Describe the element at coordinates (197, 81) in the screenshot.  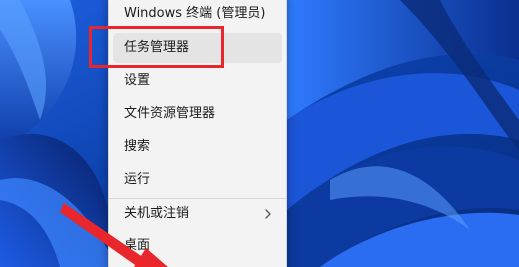
I see `menu-item-settings: 设置` at that location.